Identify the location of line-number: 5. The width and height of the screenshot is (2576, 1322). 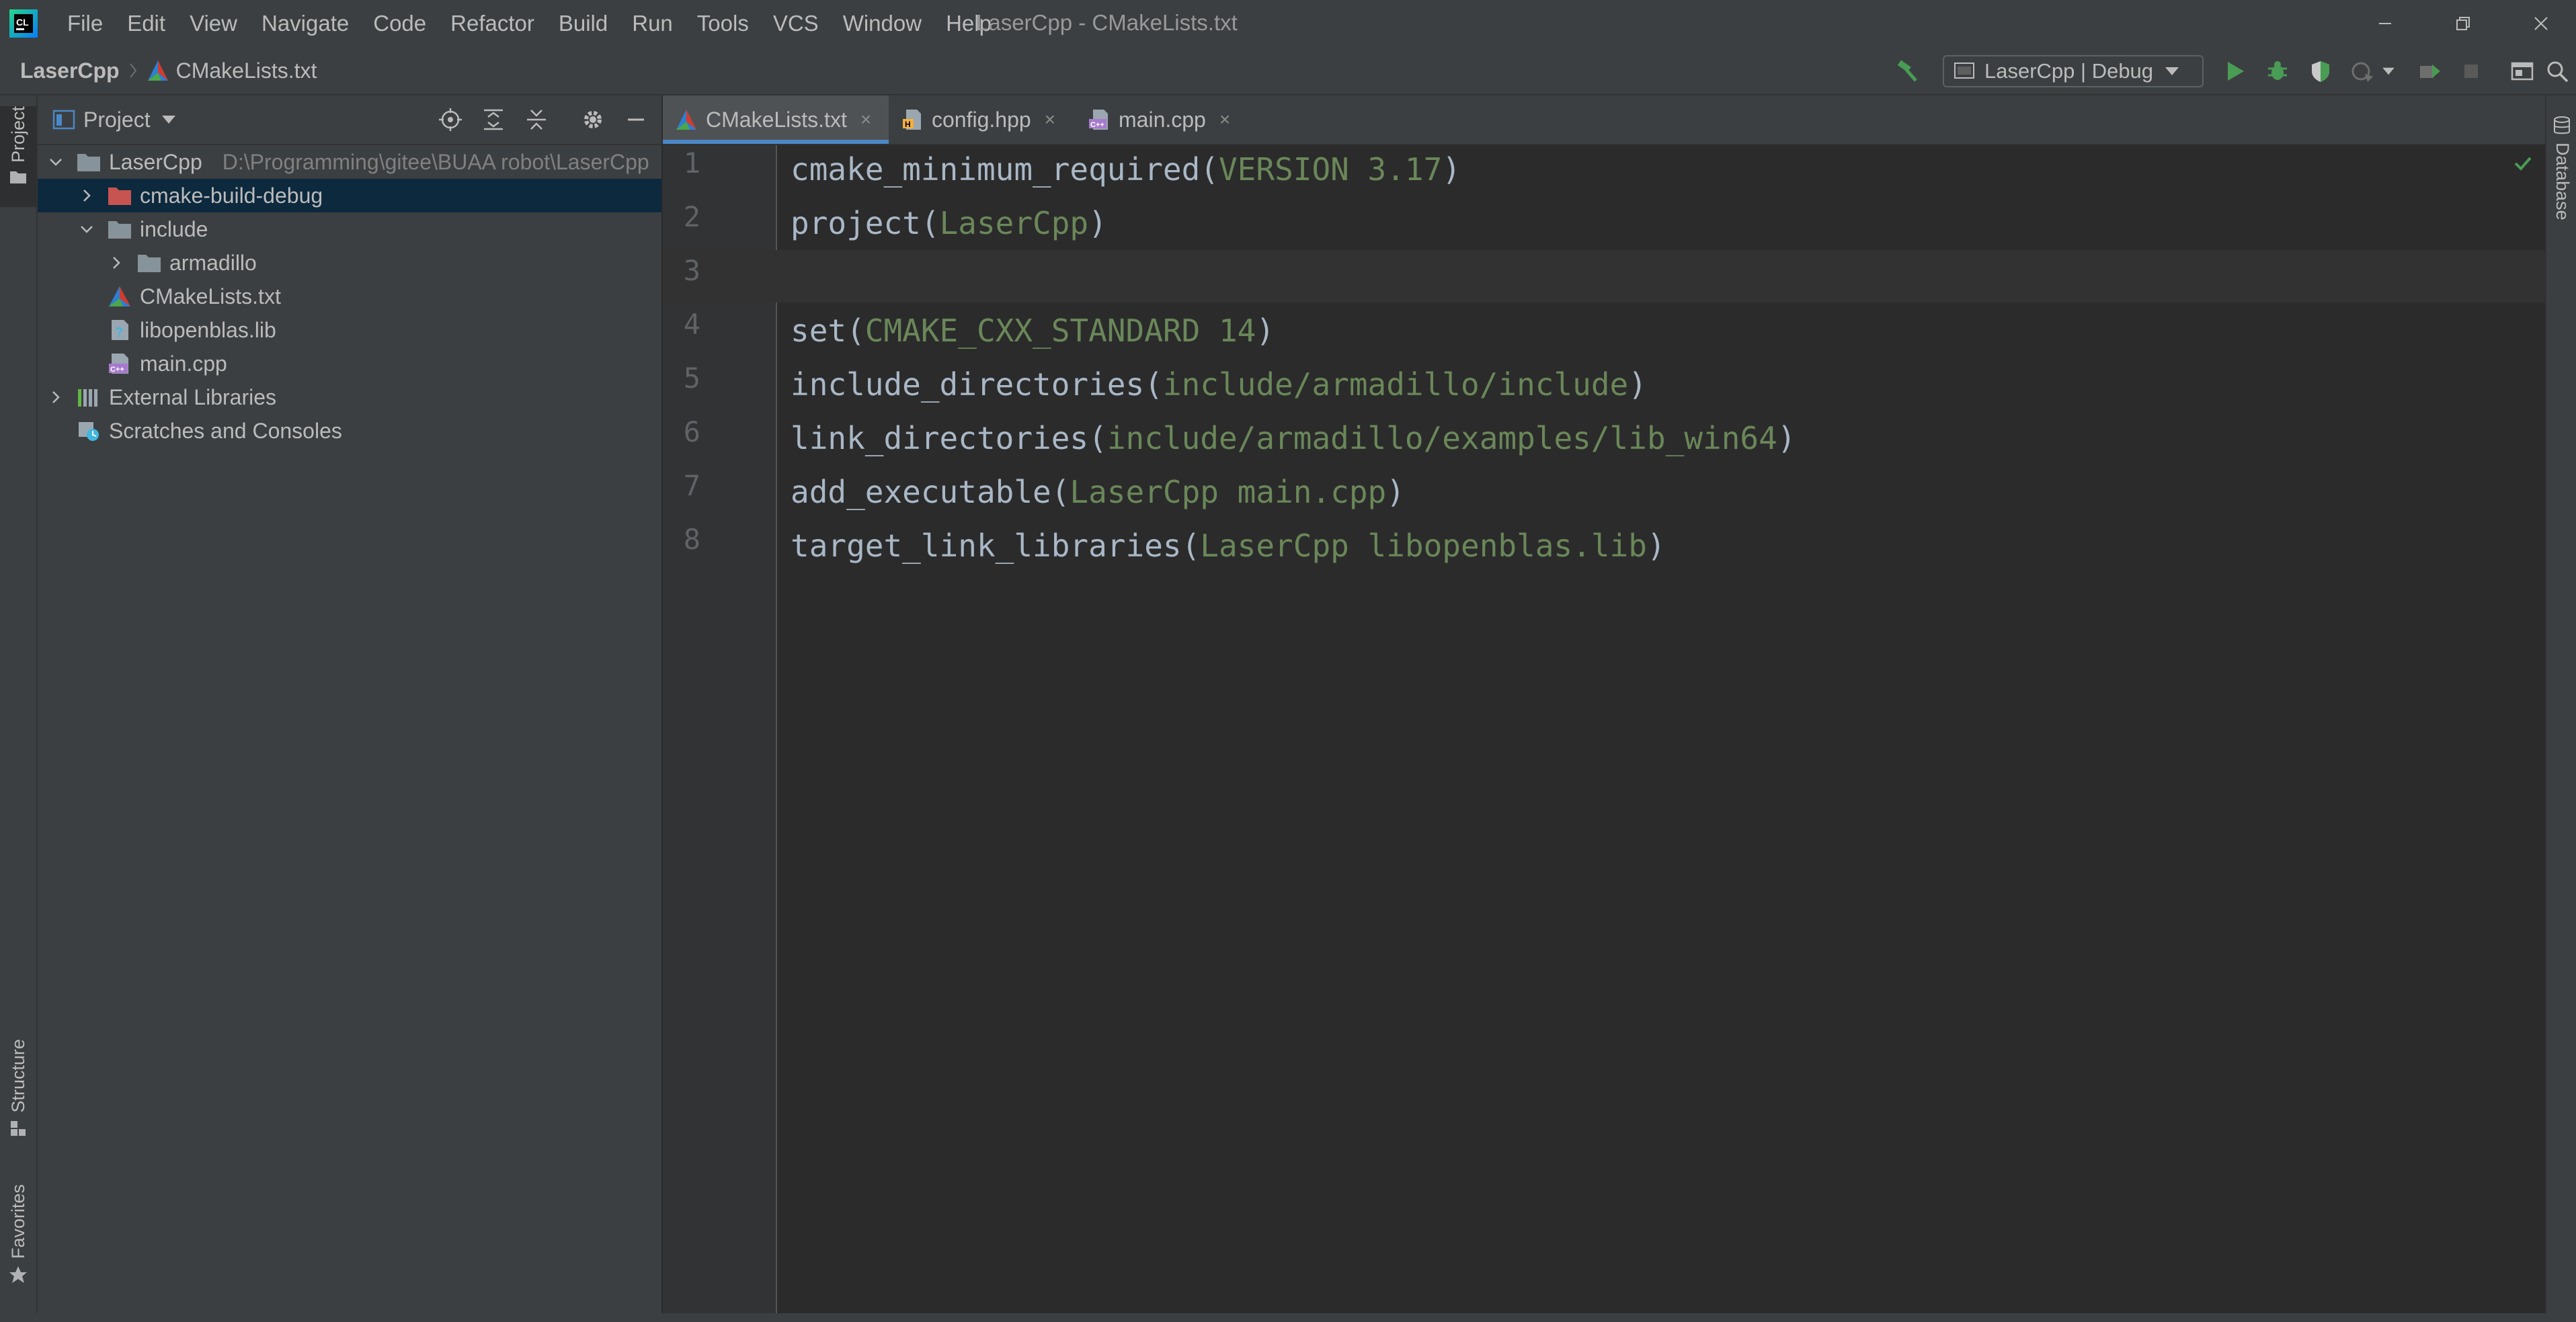
(691, 378).